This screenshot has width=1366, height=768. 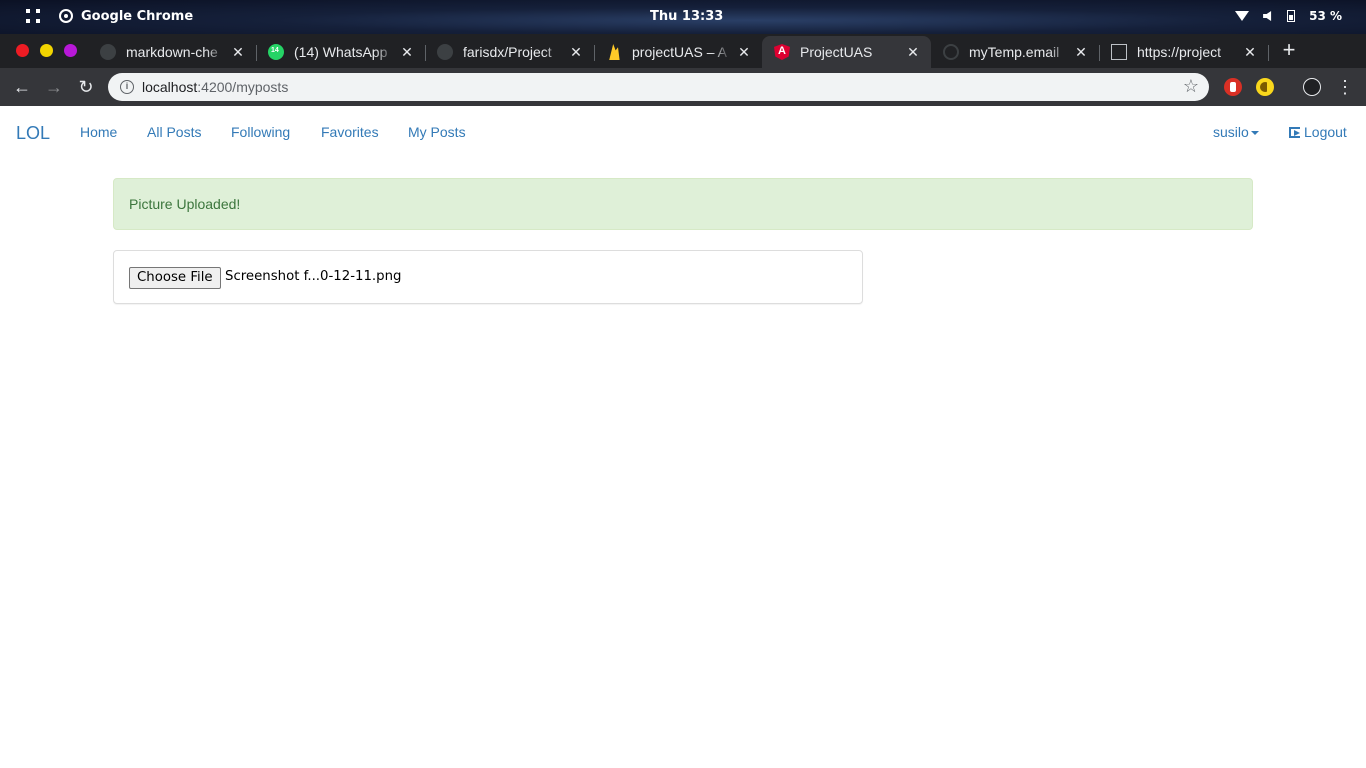 What do you see at coordinates (22, 50) in the screenshot?
I see `close-window-button` at bounding box center [22, 50].